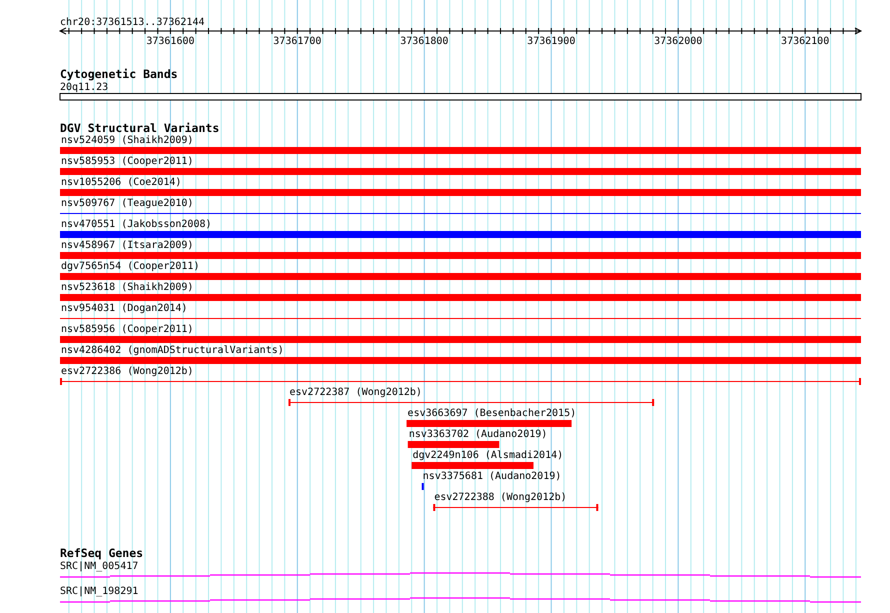 The image size is (890, 613). I want to click on variant-label: nsv585956 (Cooper2011), so click(127, 329).